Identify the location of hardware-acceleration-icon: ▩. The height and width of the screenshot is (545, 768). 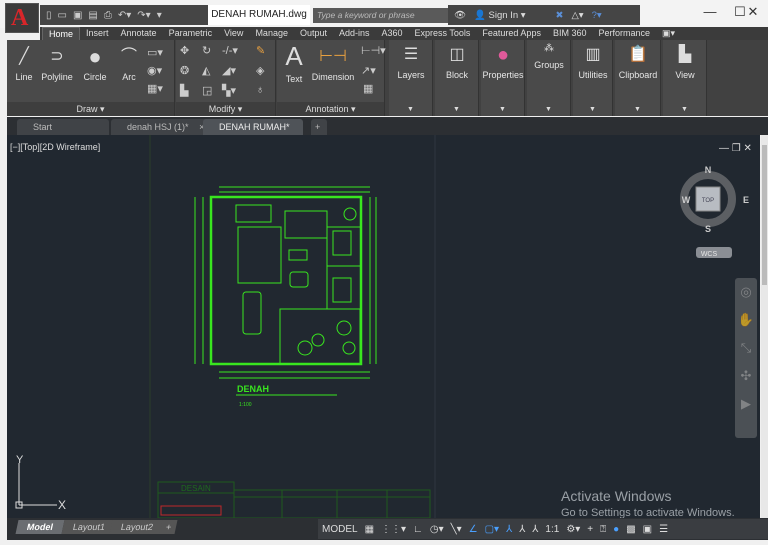
(630, 529).